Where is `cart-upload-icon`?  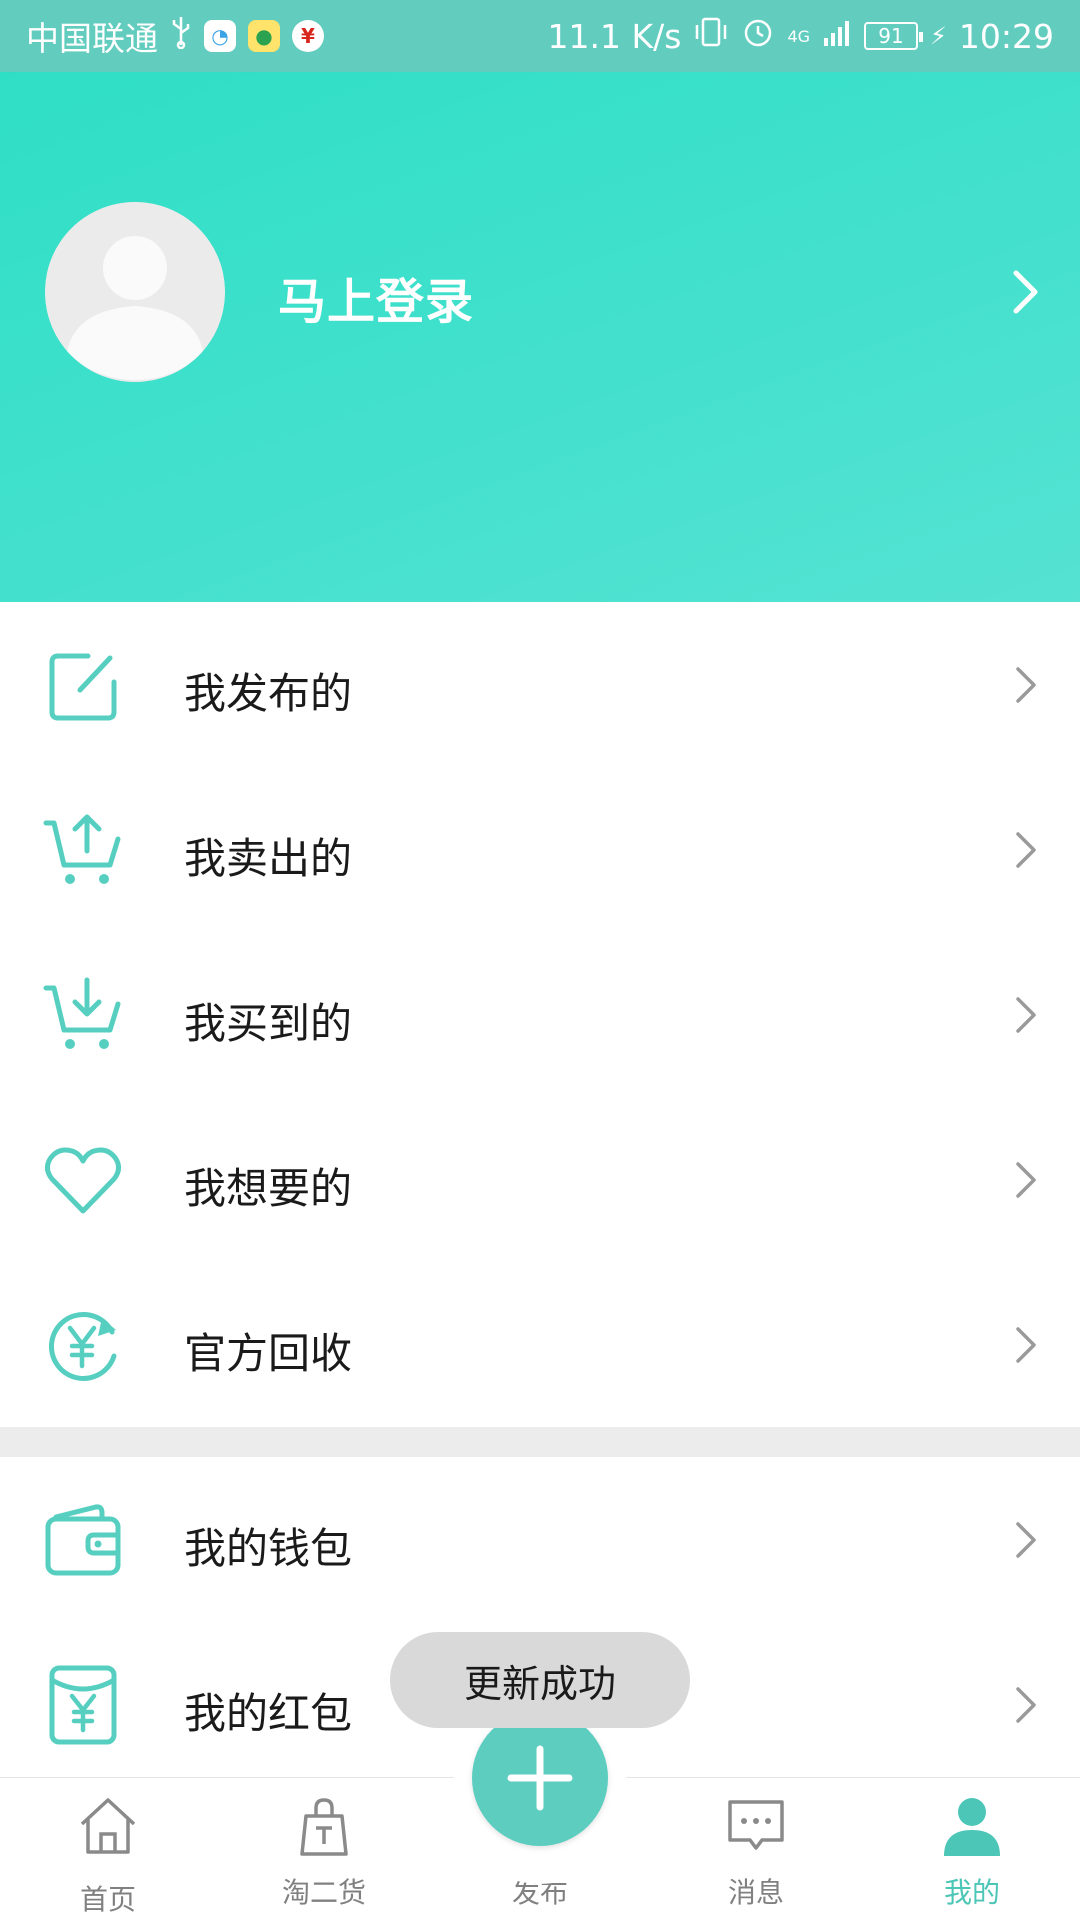 cart-upload-icon is located at coordinates (83, 850).